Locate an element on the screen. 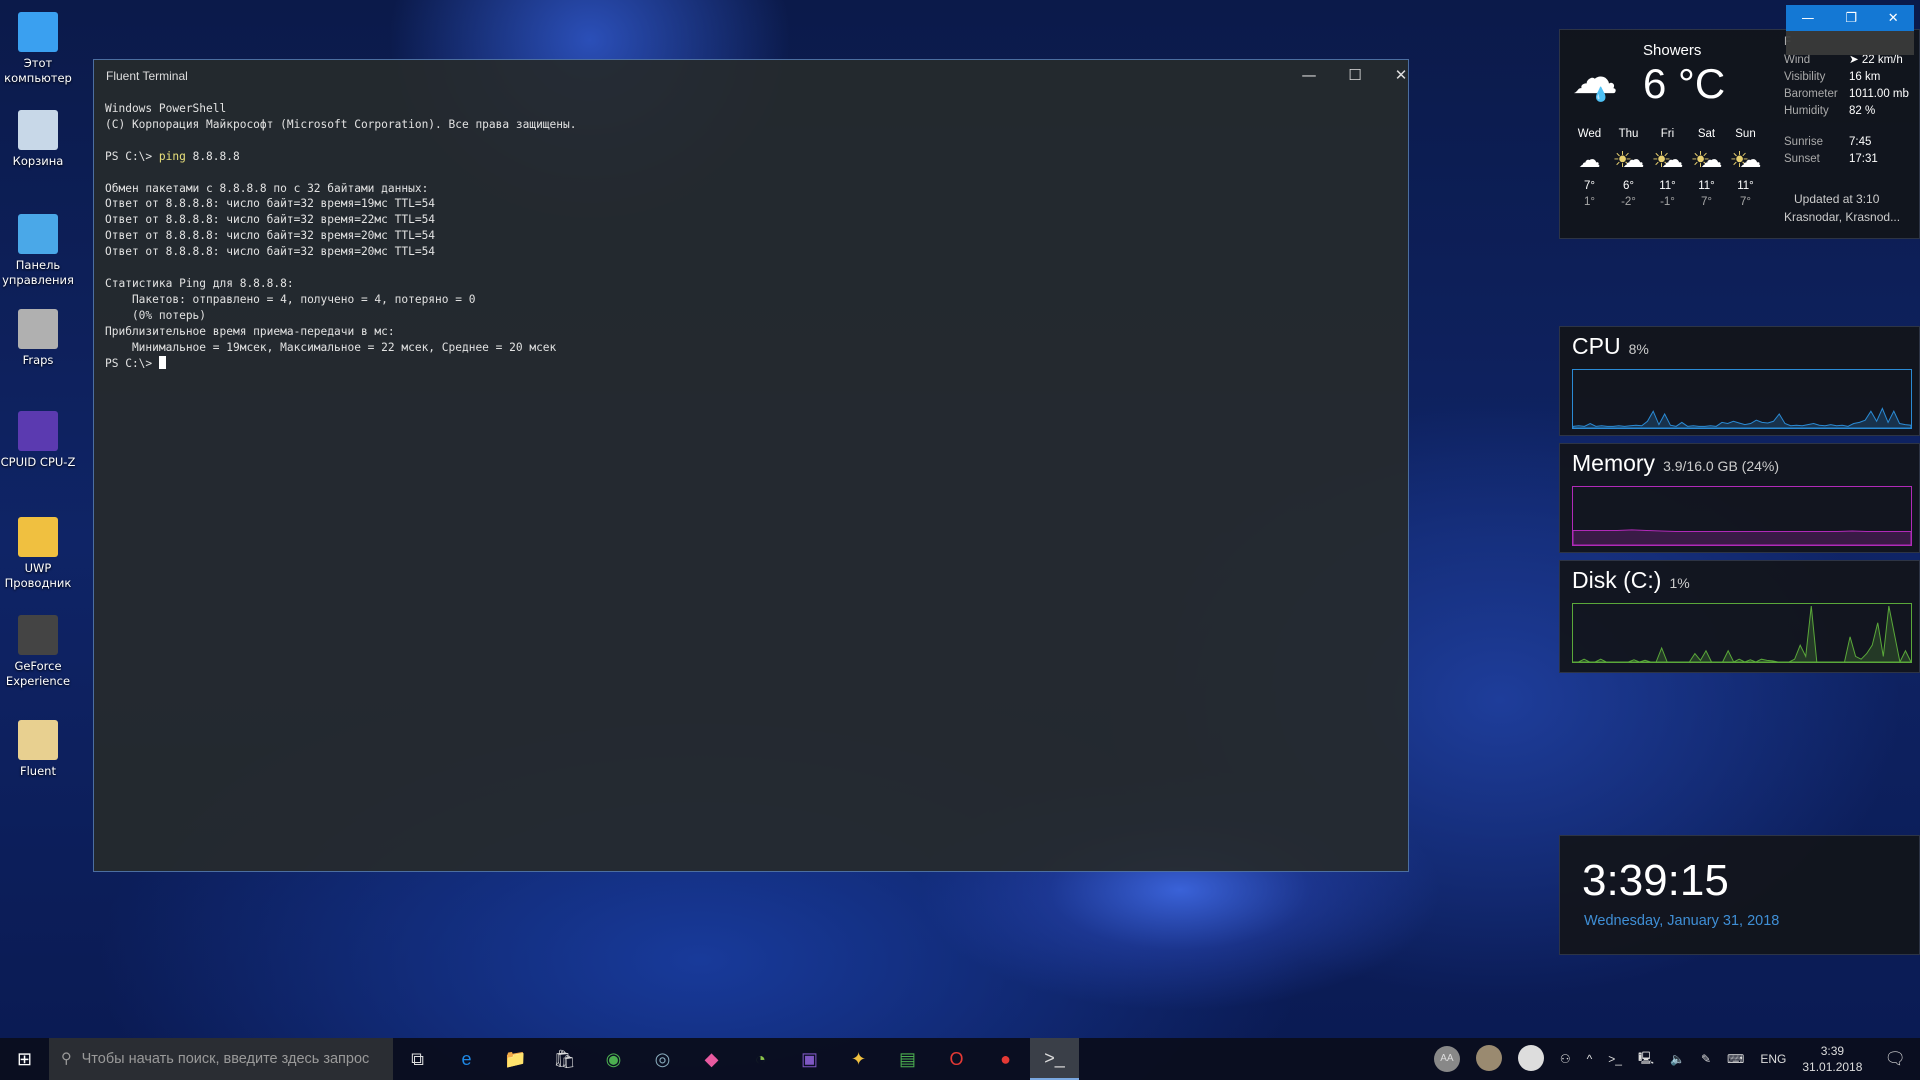 The width and height of the screenshot is (1920, 1080). cpuz-icon: ▣ is located at coordinates (809, 1059).